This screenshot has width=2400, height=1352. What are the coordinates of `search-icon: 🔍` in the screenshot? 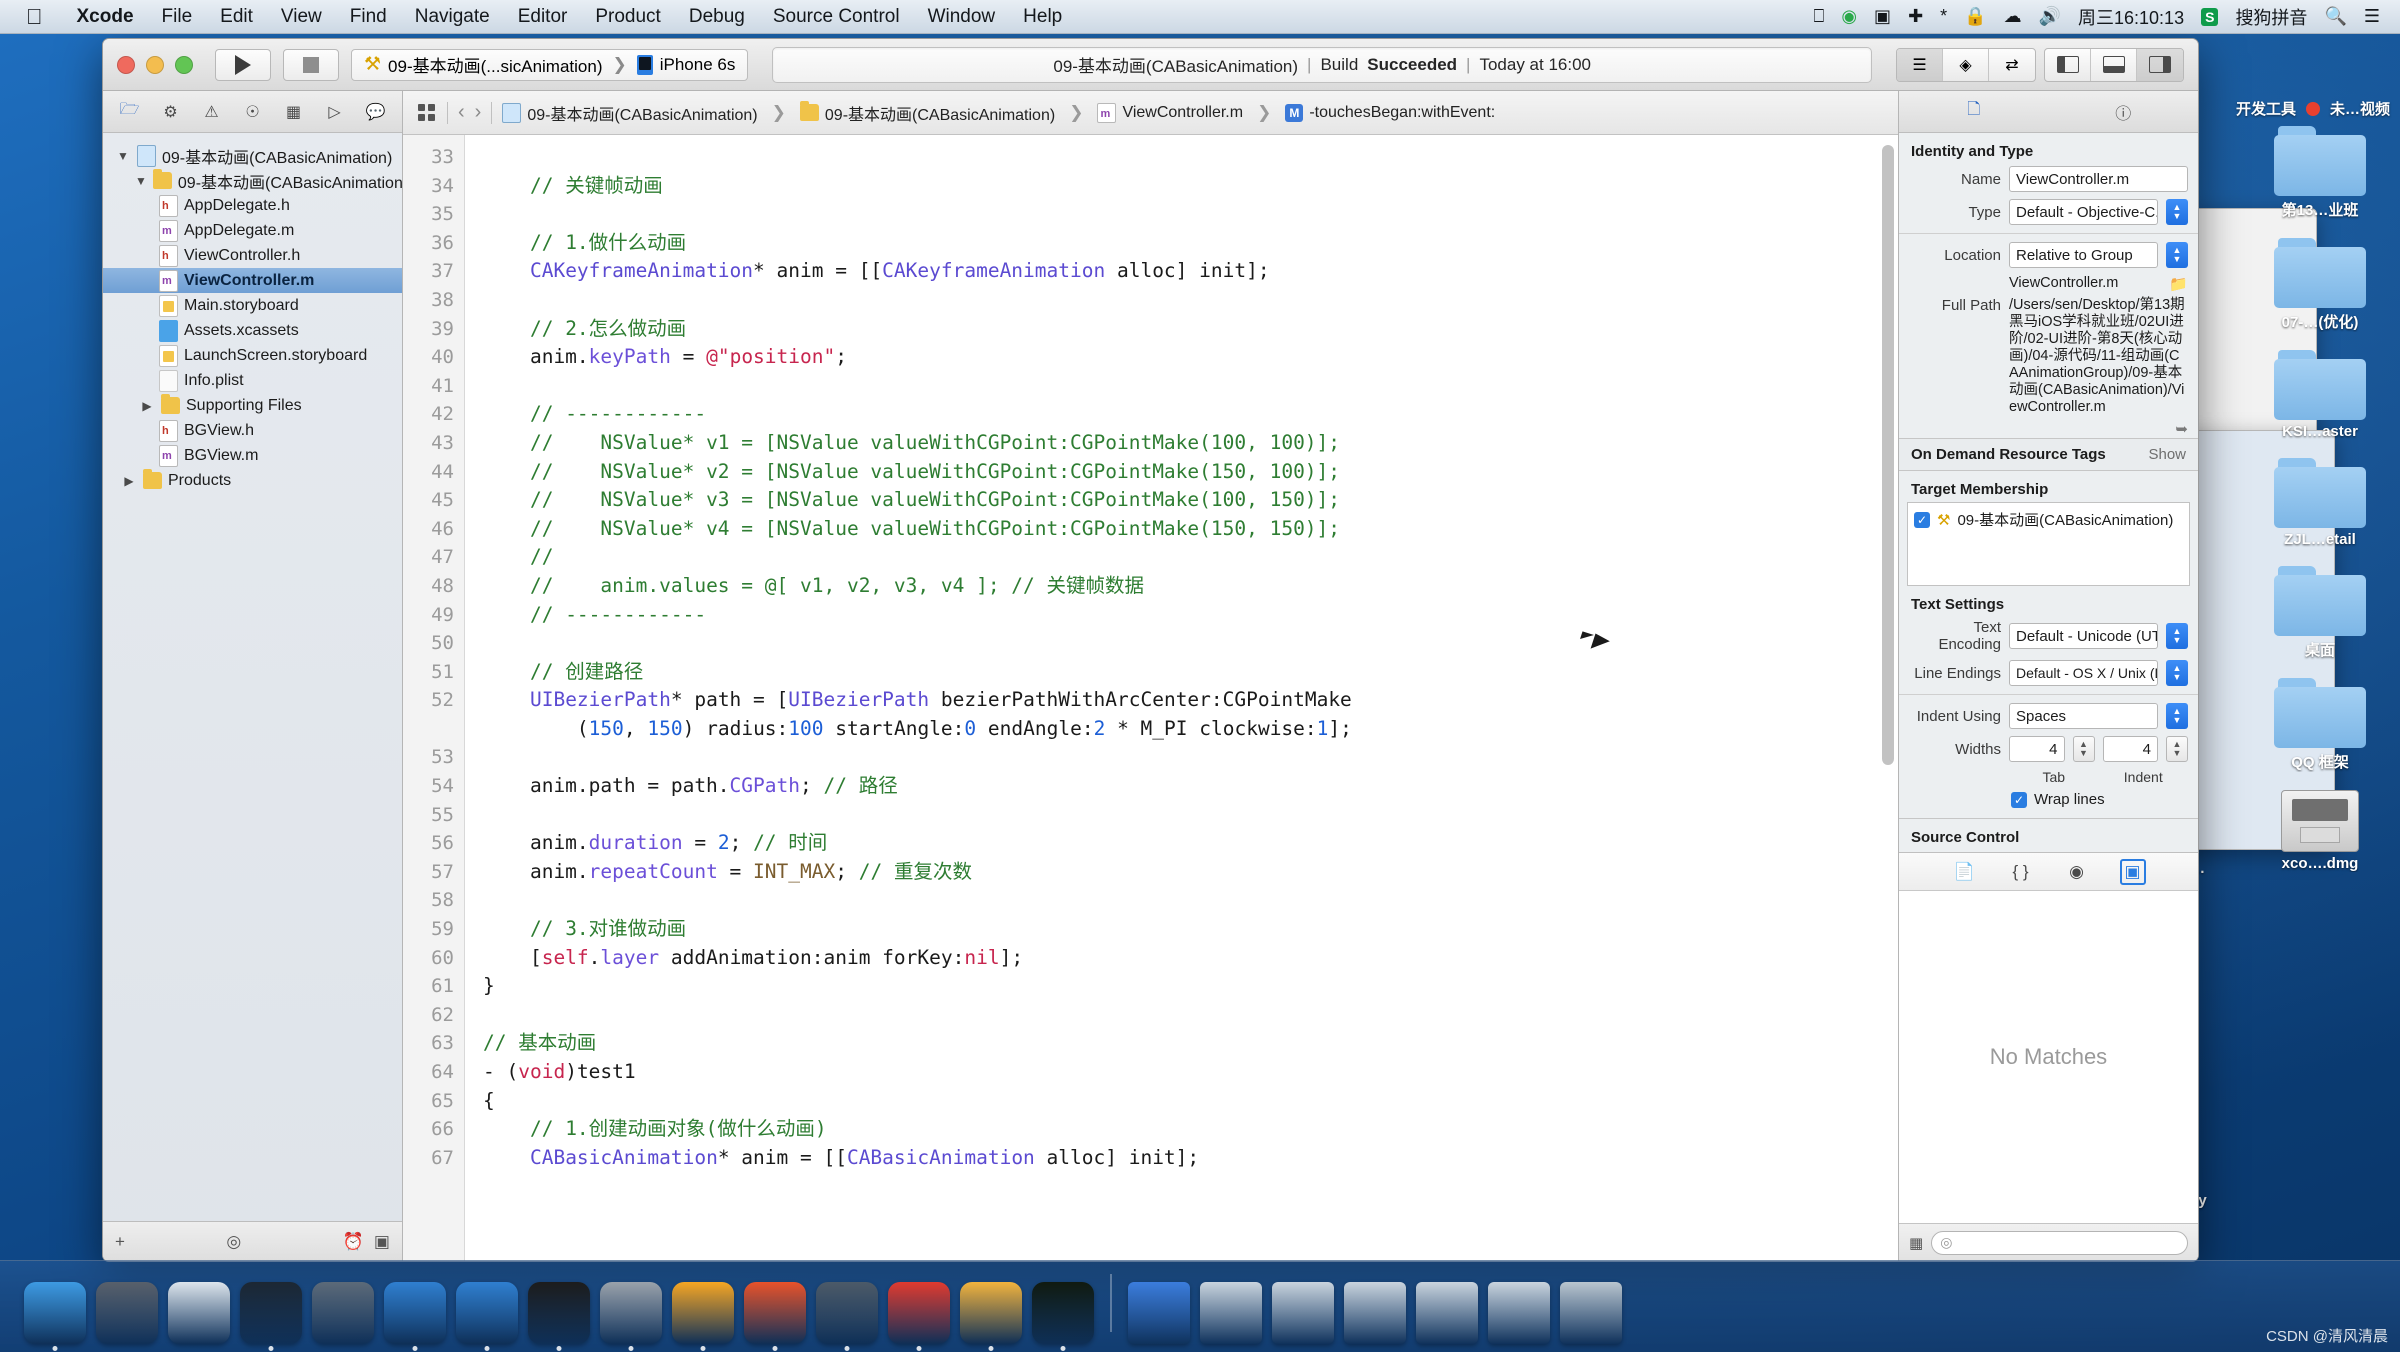 It's located at (2335, 16).